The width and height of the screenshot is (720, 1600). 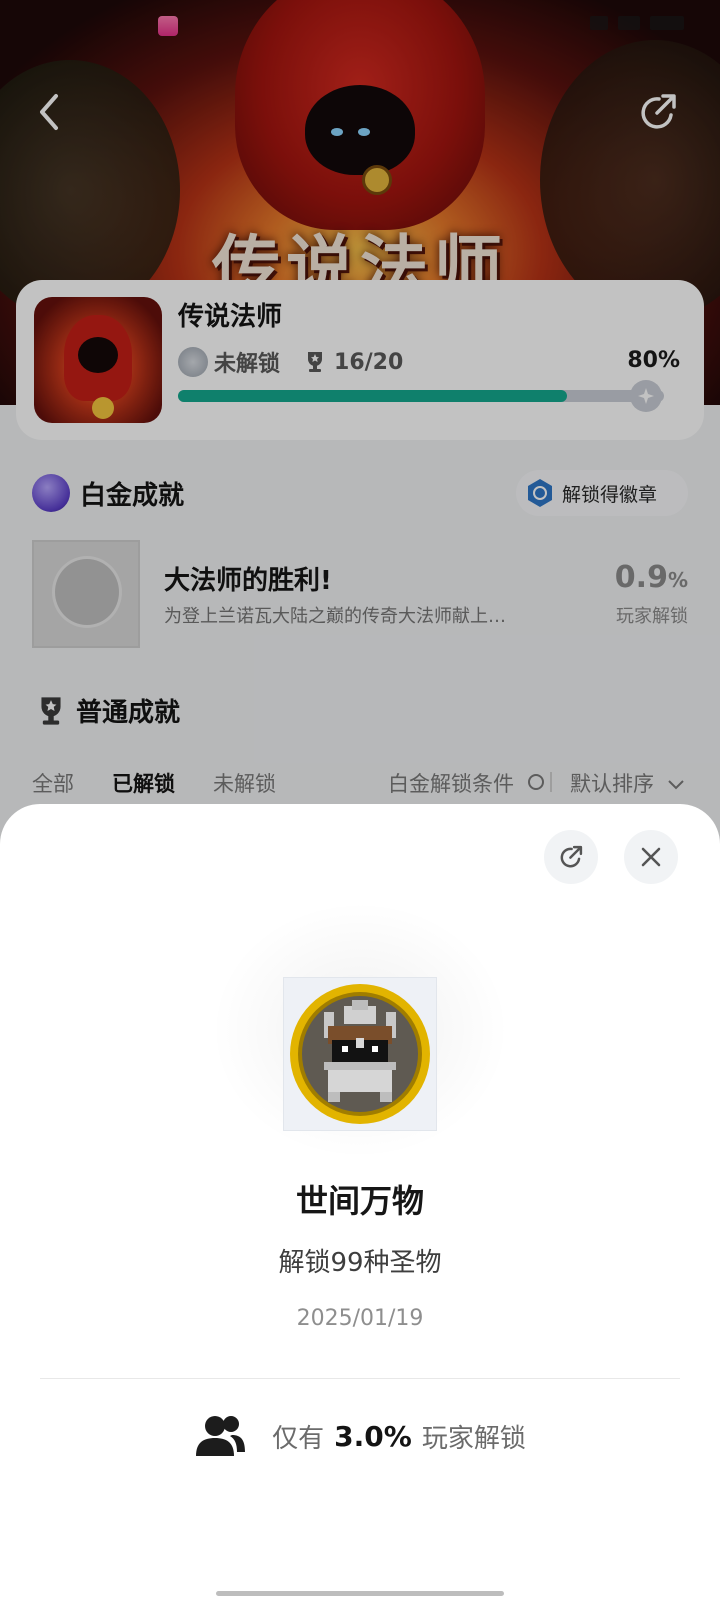 I want to click on notification-app-icon, so click(x=168, y=26).